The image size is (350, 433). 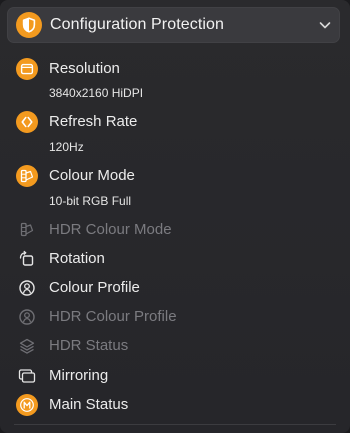 I want to click on mirroring-icon, so click(x=27, y=376).